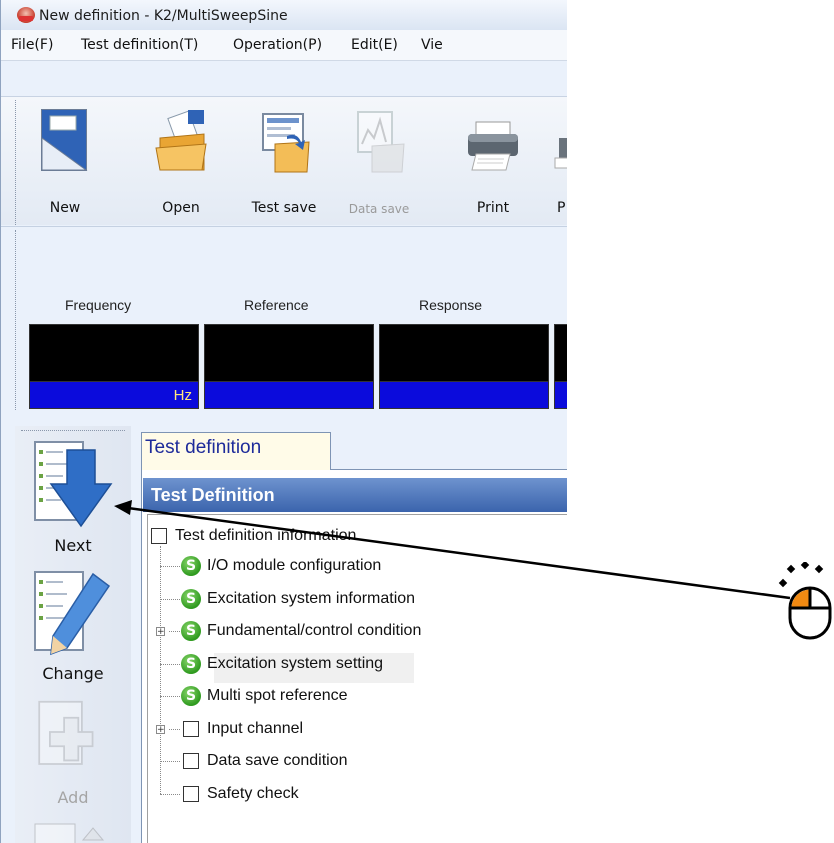 This screenshot has height=843, width=834. Describe the element at coordinates (432, 45) in the screenshot. I see `menu-view: Vie` at that location.